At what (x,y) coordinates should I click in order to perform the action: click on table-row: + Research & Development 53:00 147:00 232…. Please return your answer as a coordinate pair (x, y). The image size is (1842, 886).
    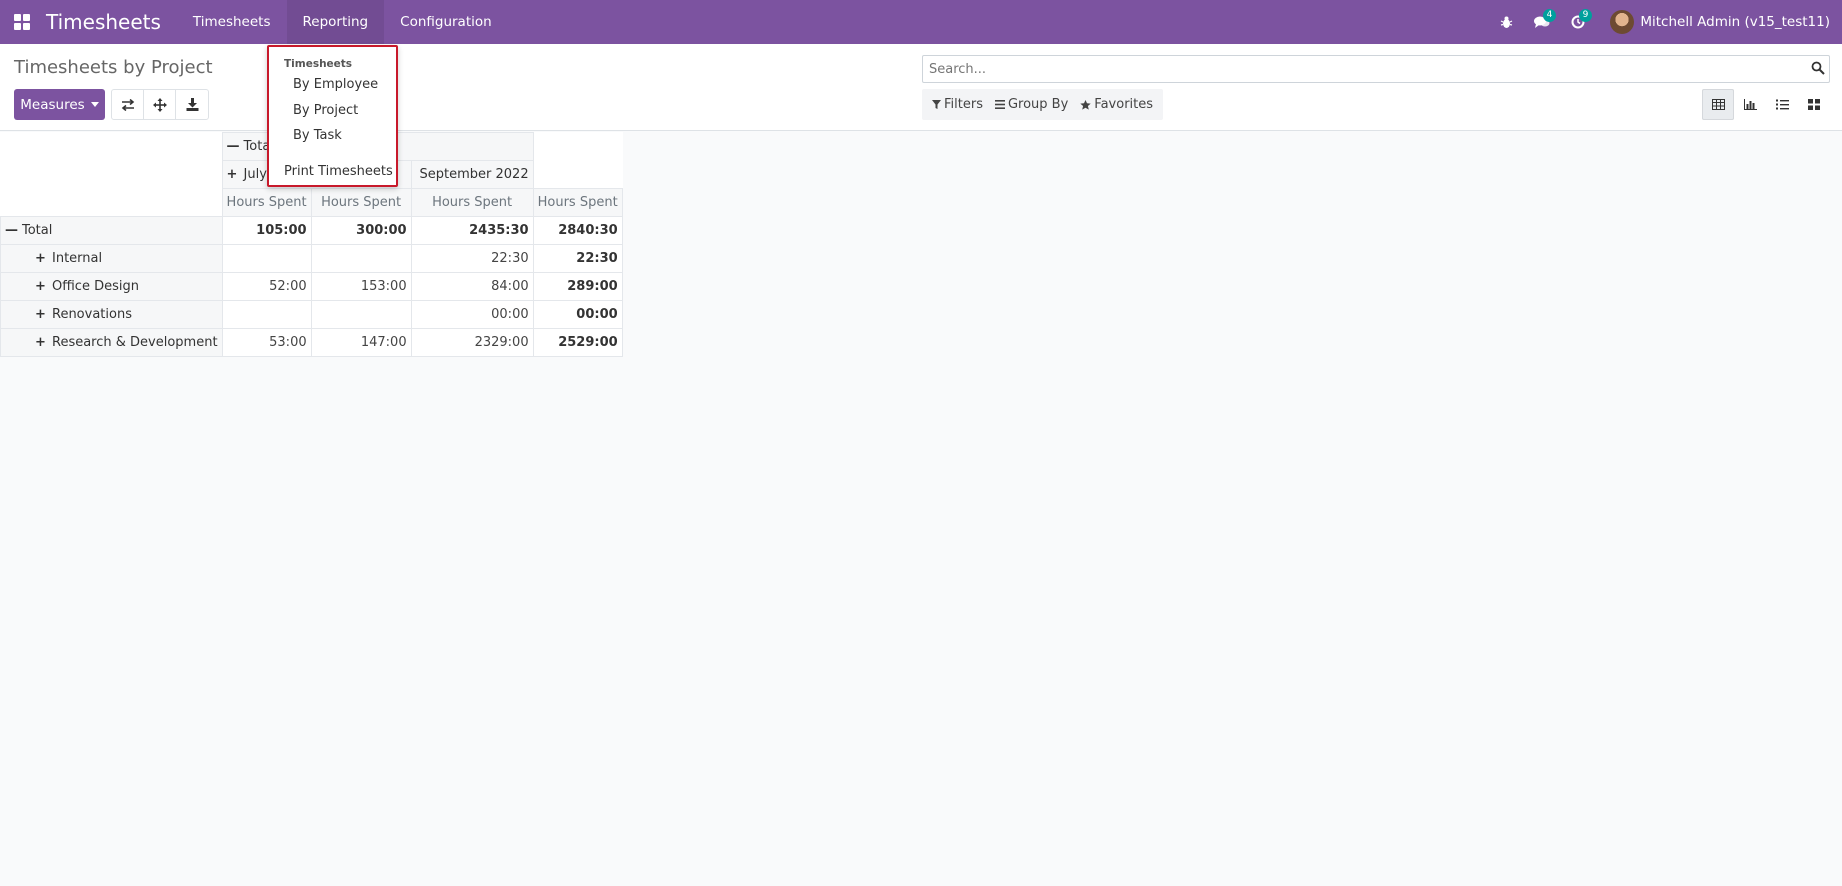
    Looking at the image, I should click on (311, 342).